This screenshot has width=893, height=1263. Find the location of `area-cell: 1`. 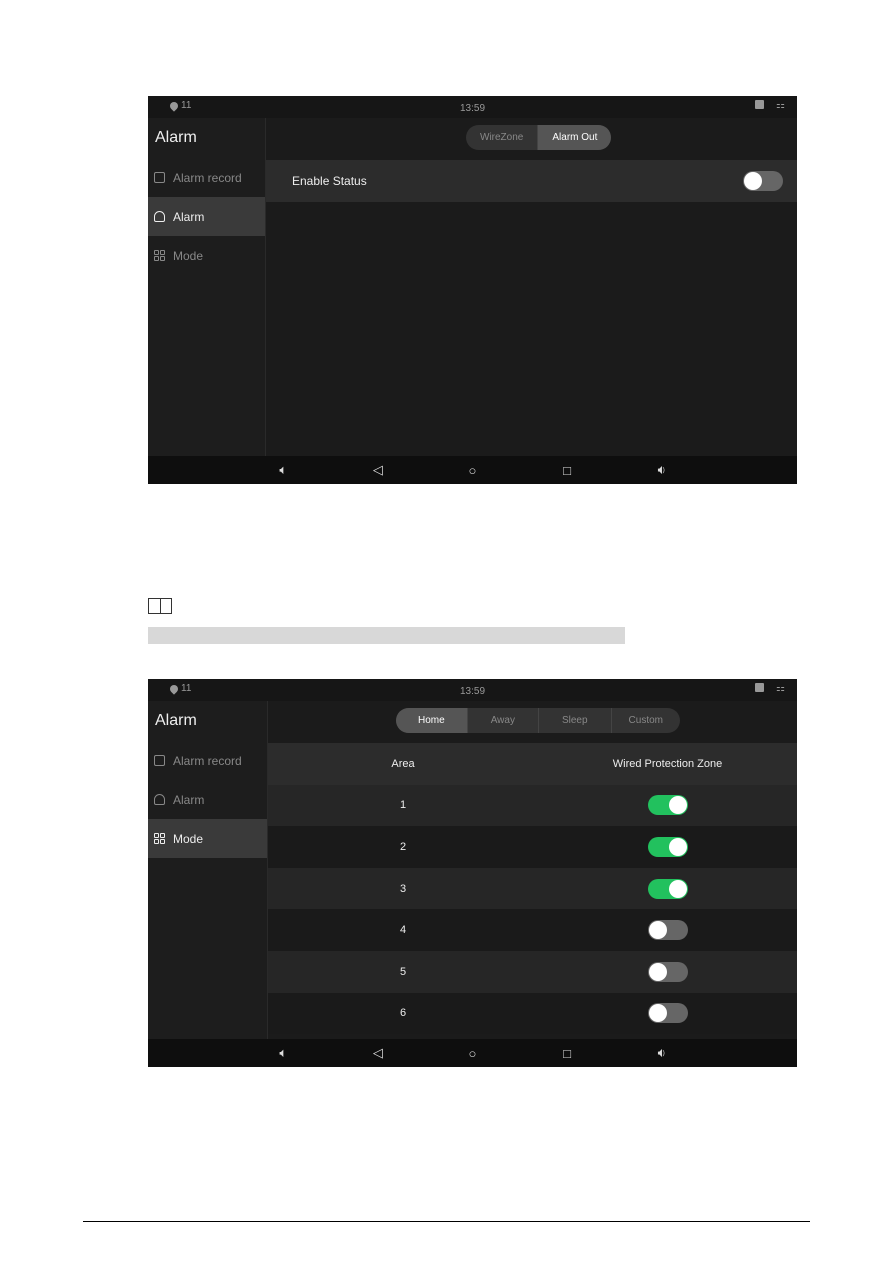

area-cell: 1 is located at coordinates (403, 805).